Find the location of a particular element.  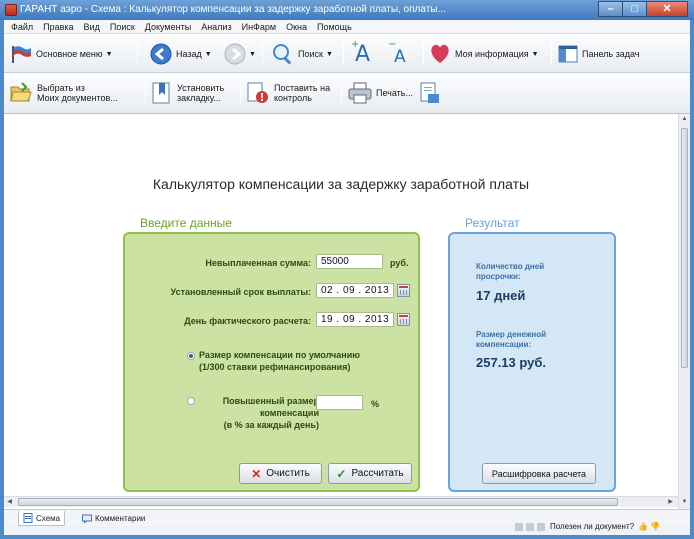

document-export-icon is located at coordinates (430, 93).